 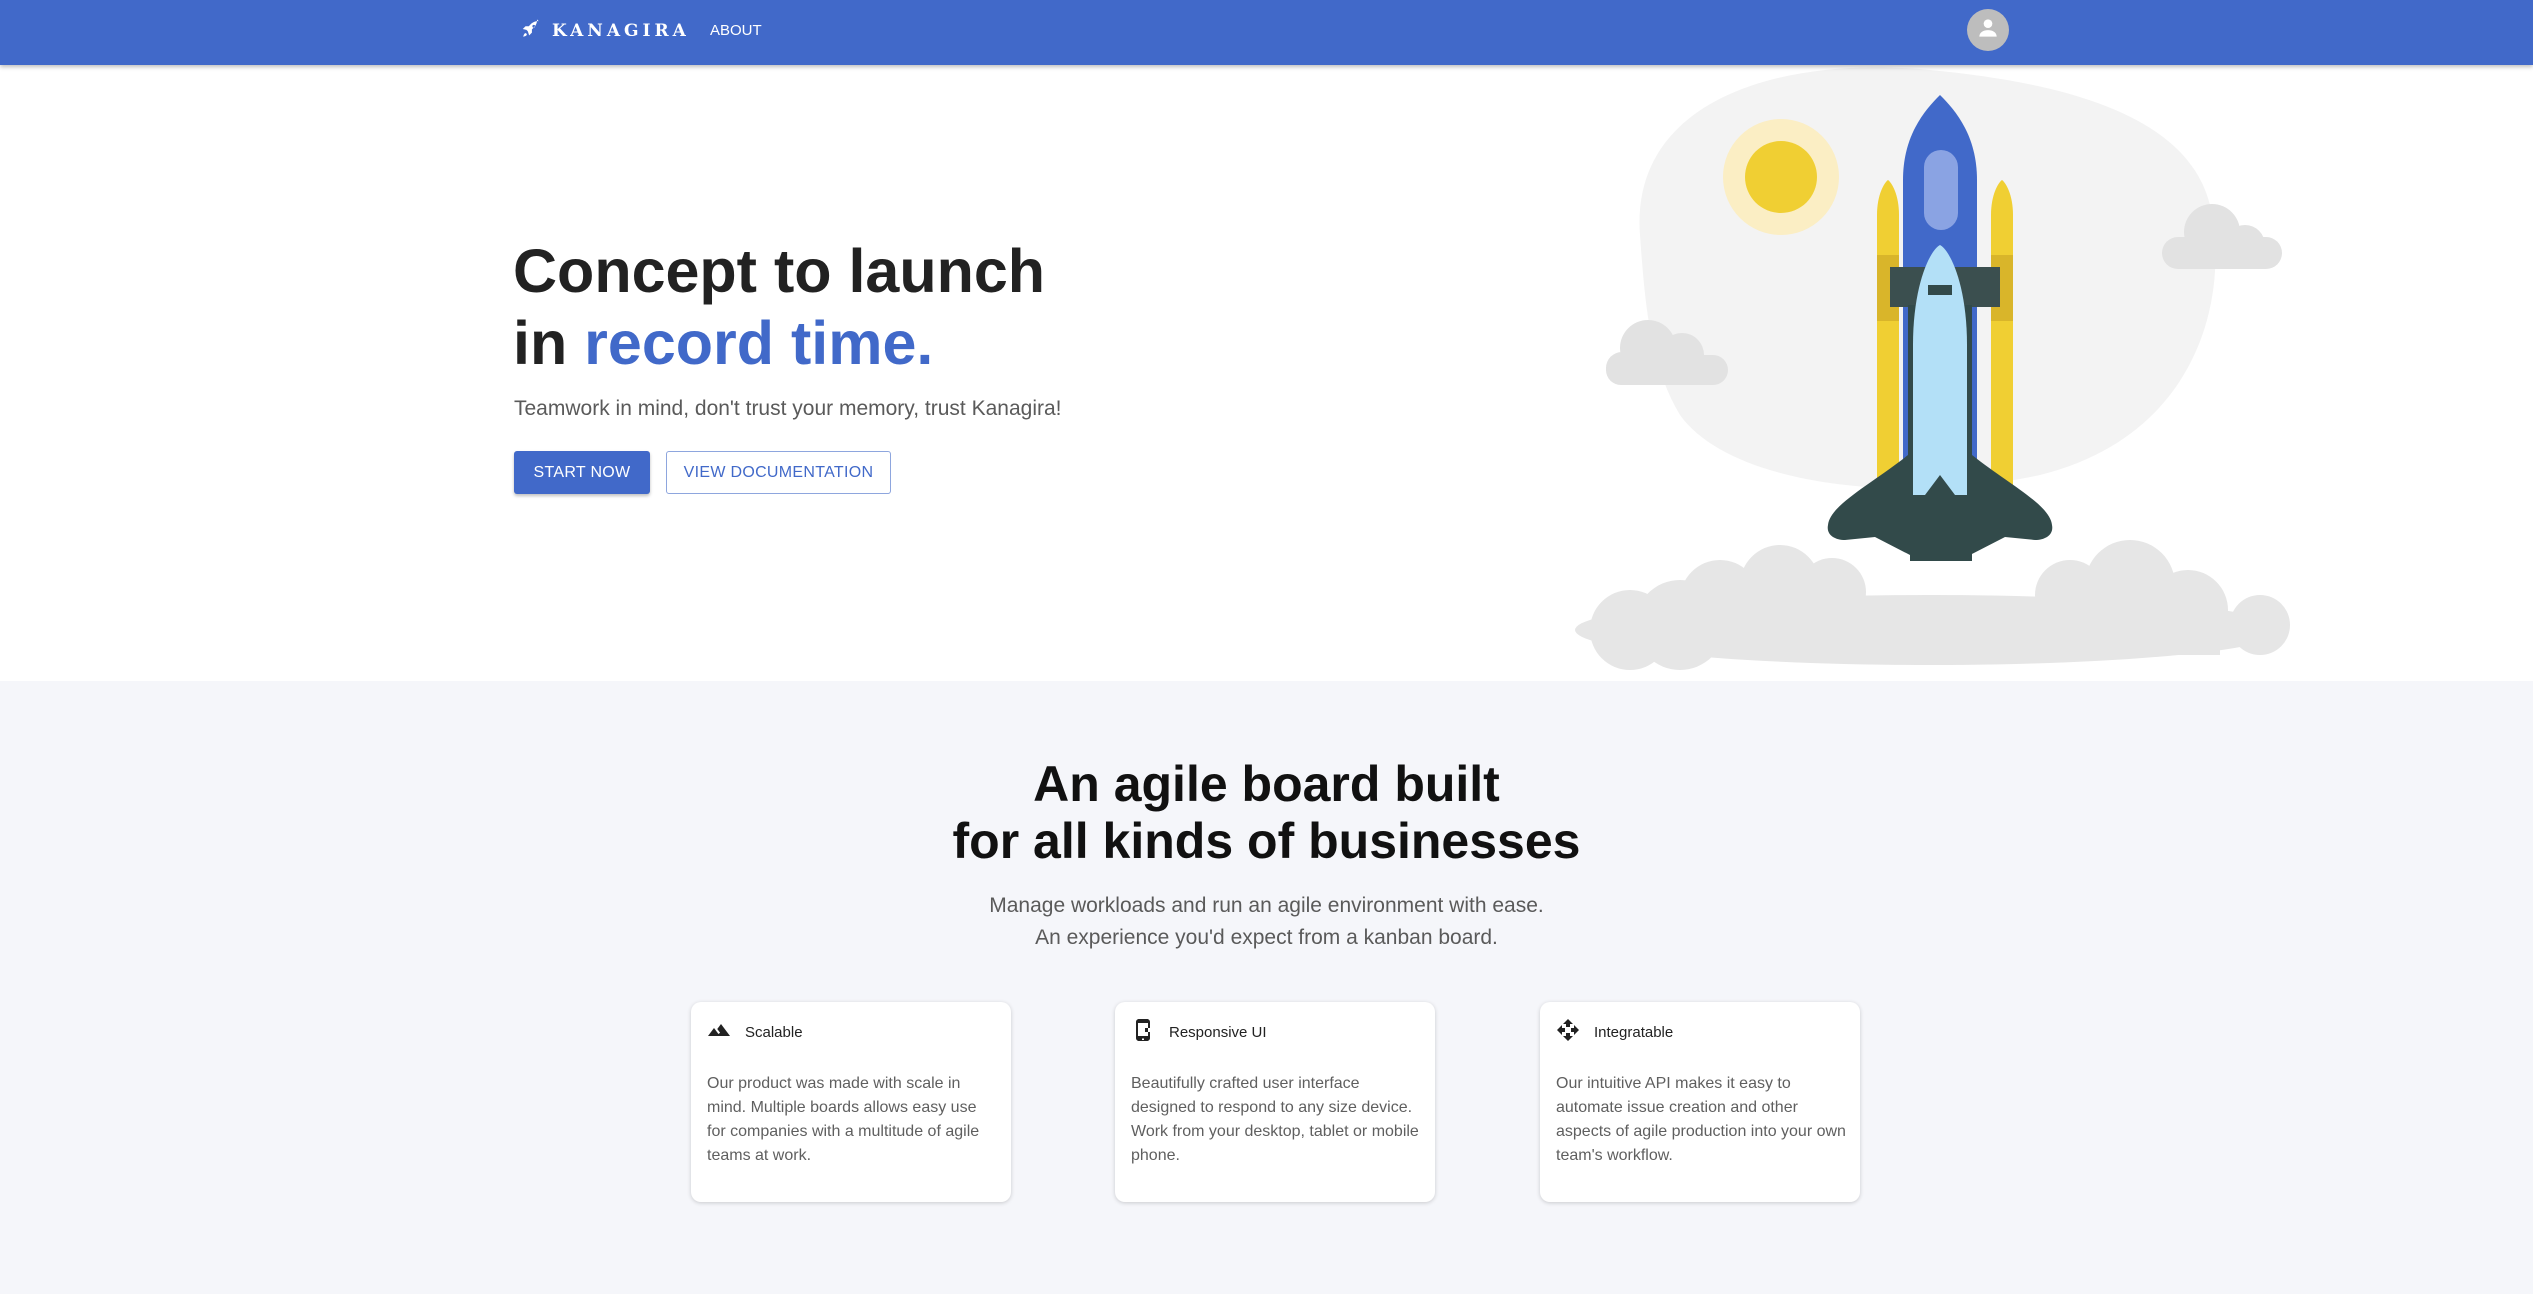 What do you see at coordinates (1941, 190) in the screenshot?
I see `rocket-window` at bounding box center [1941, 190].